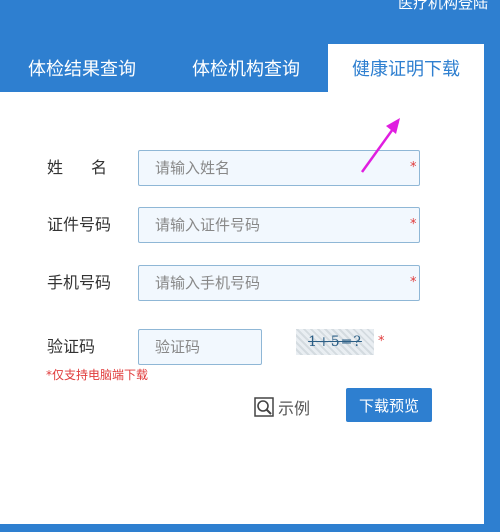 This screenshot has height=532, width=500. I want to click on id-number-input, so click(279, 225).